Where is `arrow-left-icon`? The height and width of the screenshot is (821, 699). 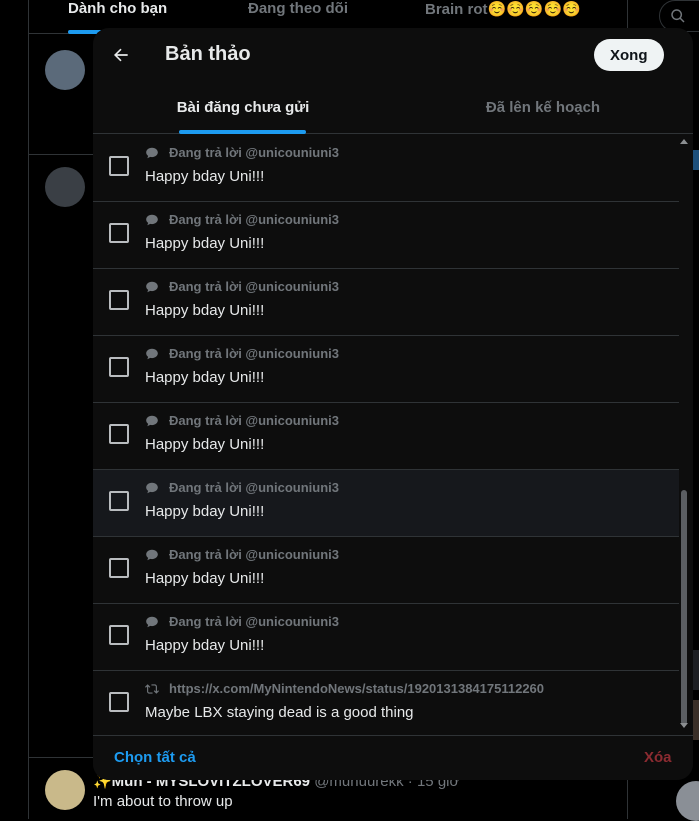 arrow-left-icon is located at coordinates (121, 55).